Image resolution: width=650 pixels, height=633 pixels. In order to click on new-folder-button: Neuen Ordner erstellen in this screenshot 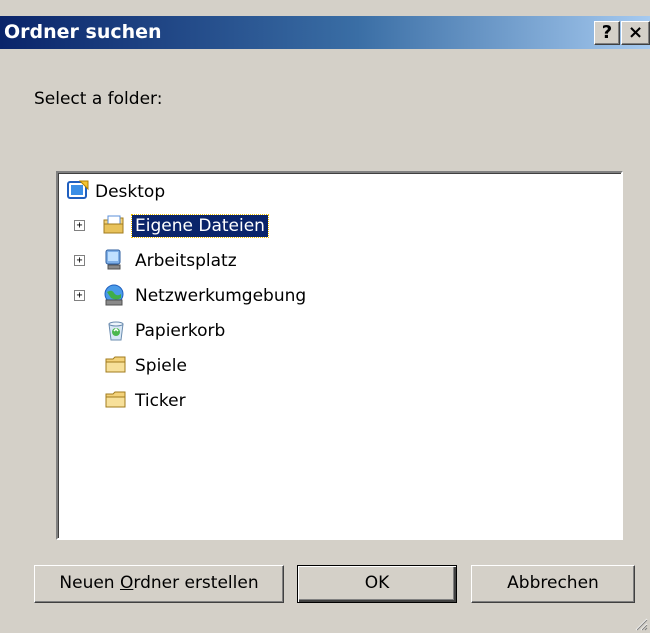, I will do `click(159, 584)`.